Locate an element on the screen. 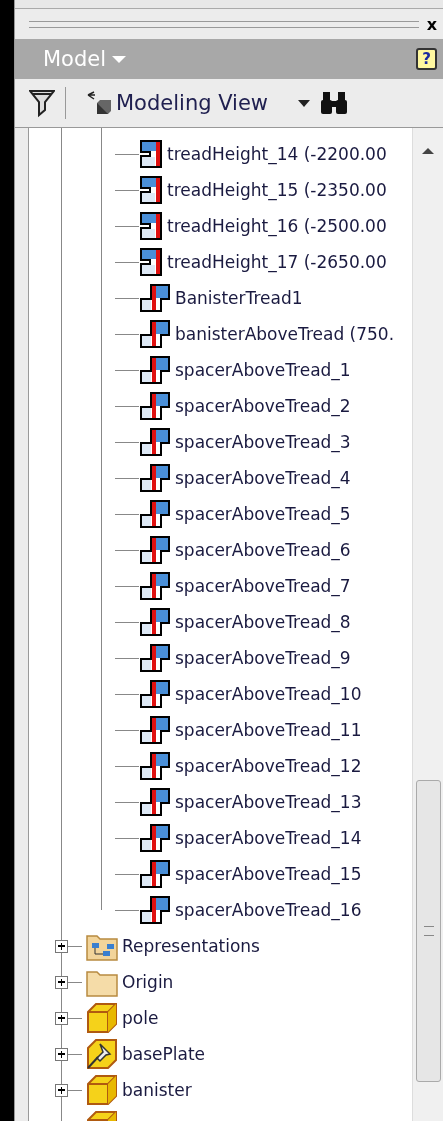  tree-item: spacerAboveTread_11 is located at coordinates (268, 730).